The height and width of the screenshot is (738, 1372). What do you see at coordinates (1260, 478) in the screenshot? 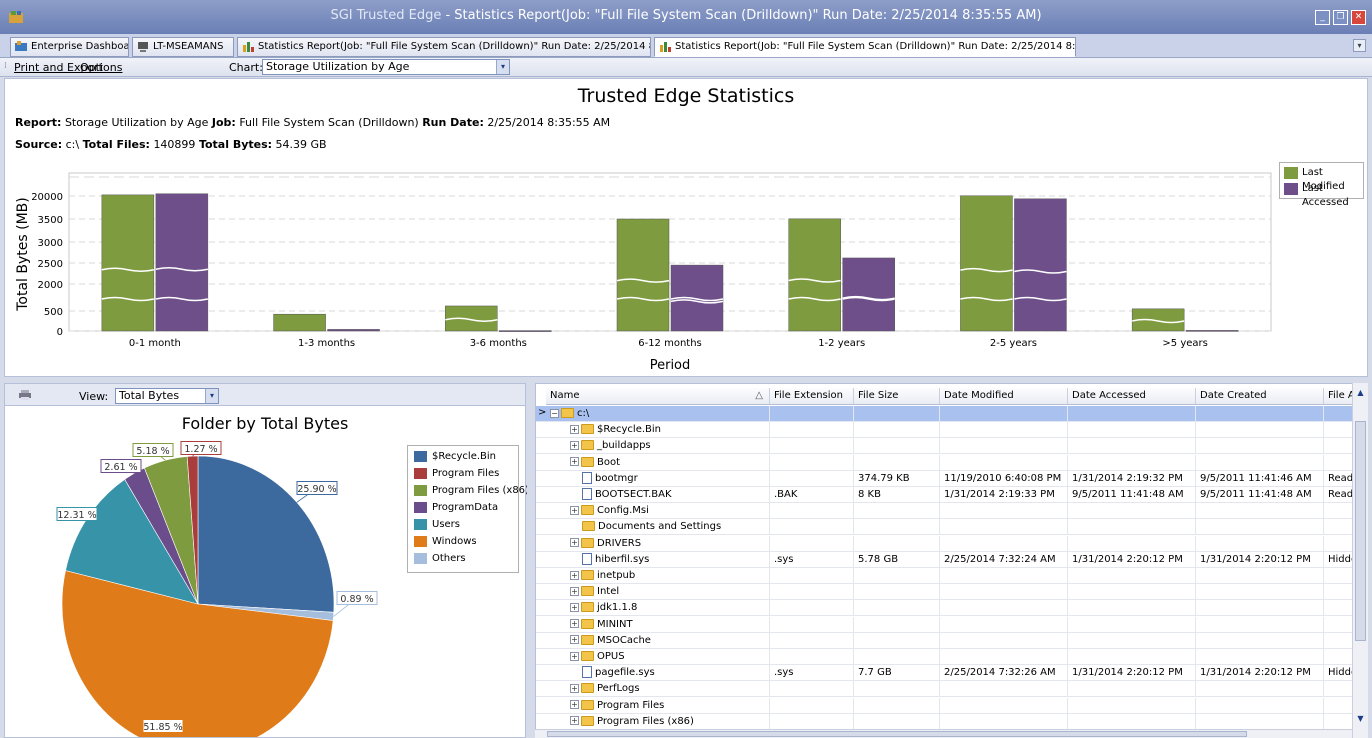
I see `cell-created: 9/5/2011 11:41:46 AM` at bounding box center [1260, 478].